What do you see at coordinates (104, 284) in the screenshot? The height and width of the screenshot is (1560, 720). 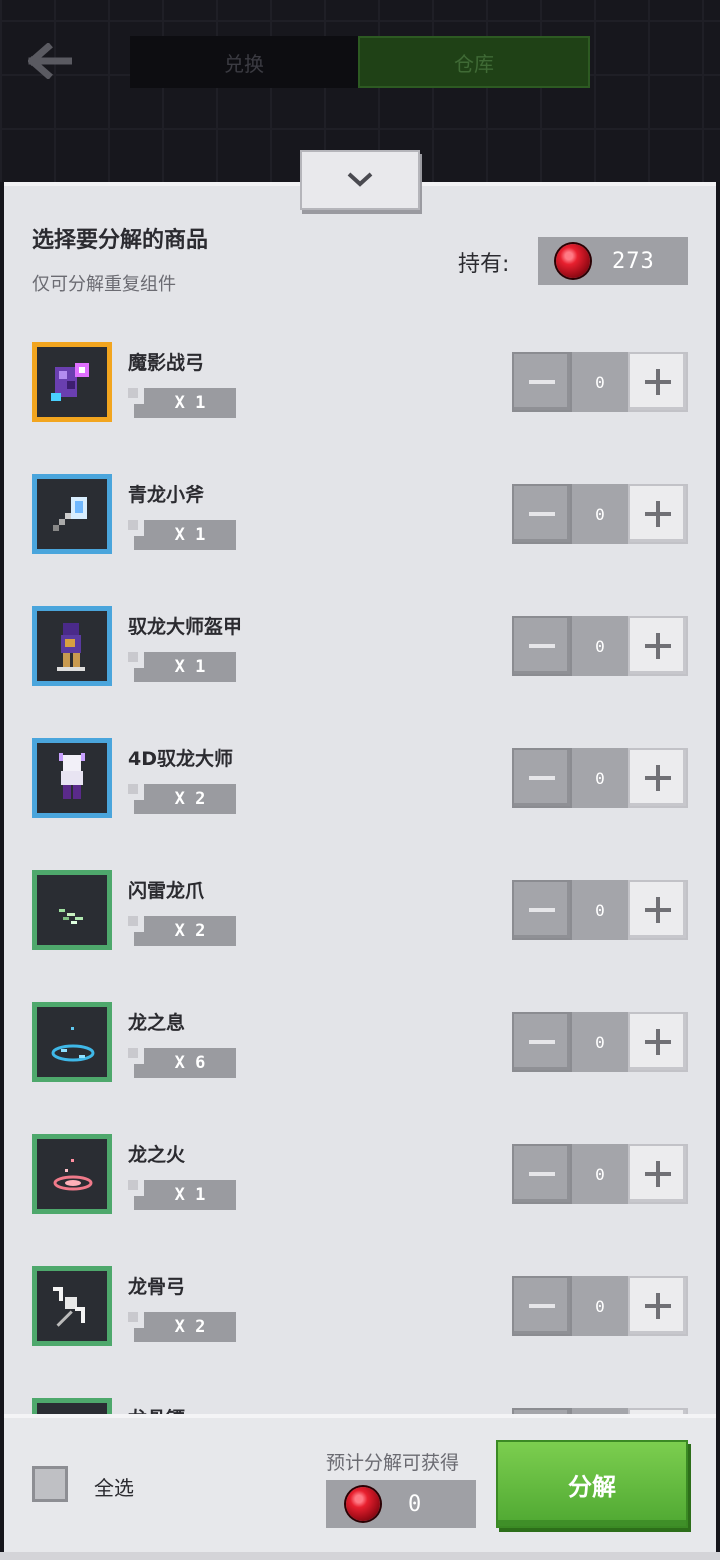 I see `section-subtitle: 仅可分解重复组件` at bounding box center [104, 284].